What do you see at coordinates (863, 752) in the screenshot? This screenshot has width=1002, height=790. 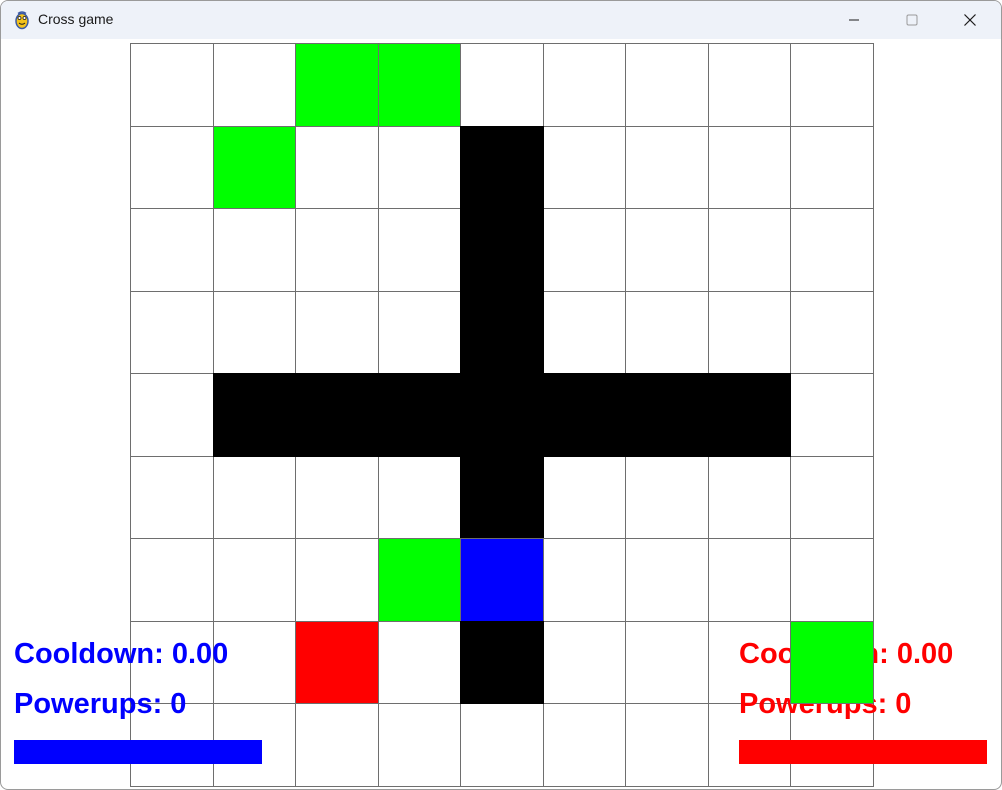 I see `red-cooldown-bar` at bounding box center [863, 752].